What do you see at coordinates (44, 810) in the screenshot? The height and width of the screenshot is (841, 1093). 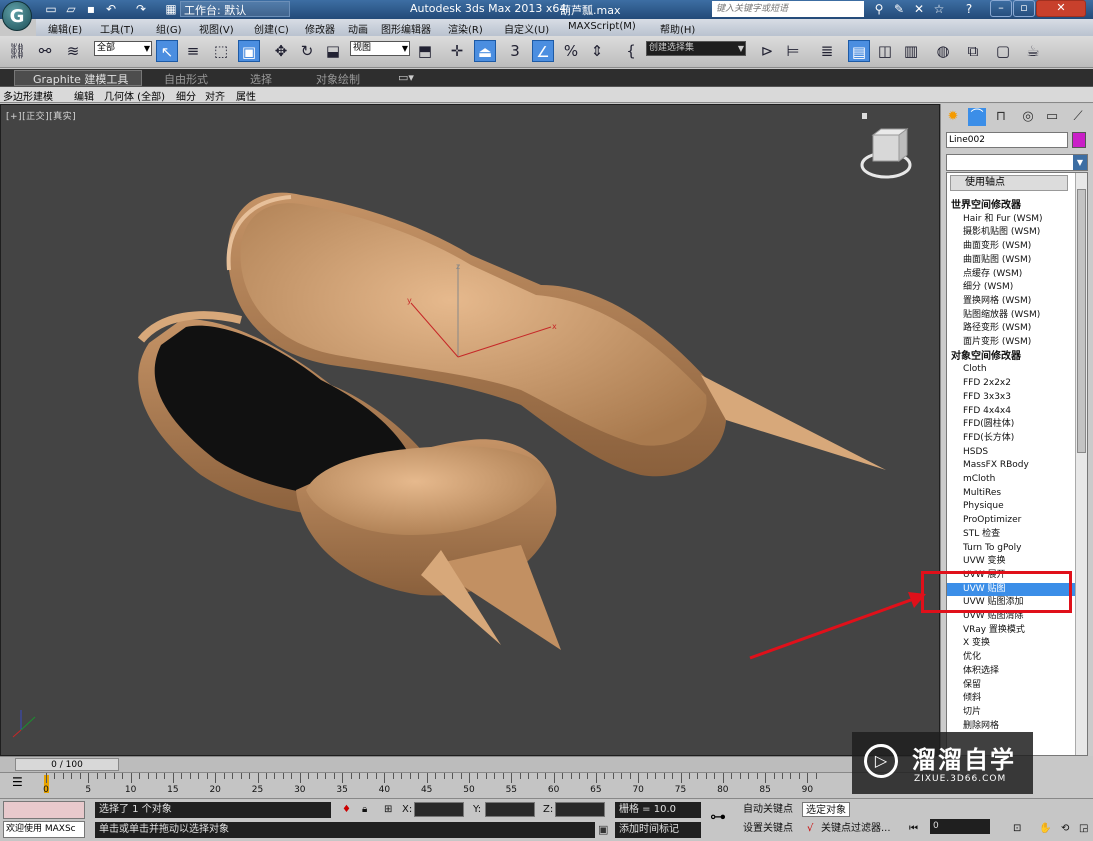 I see `maxscript-listener` at bounding box center [44, 810].